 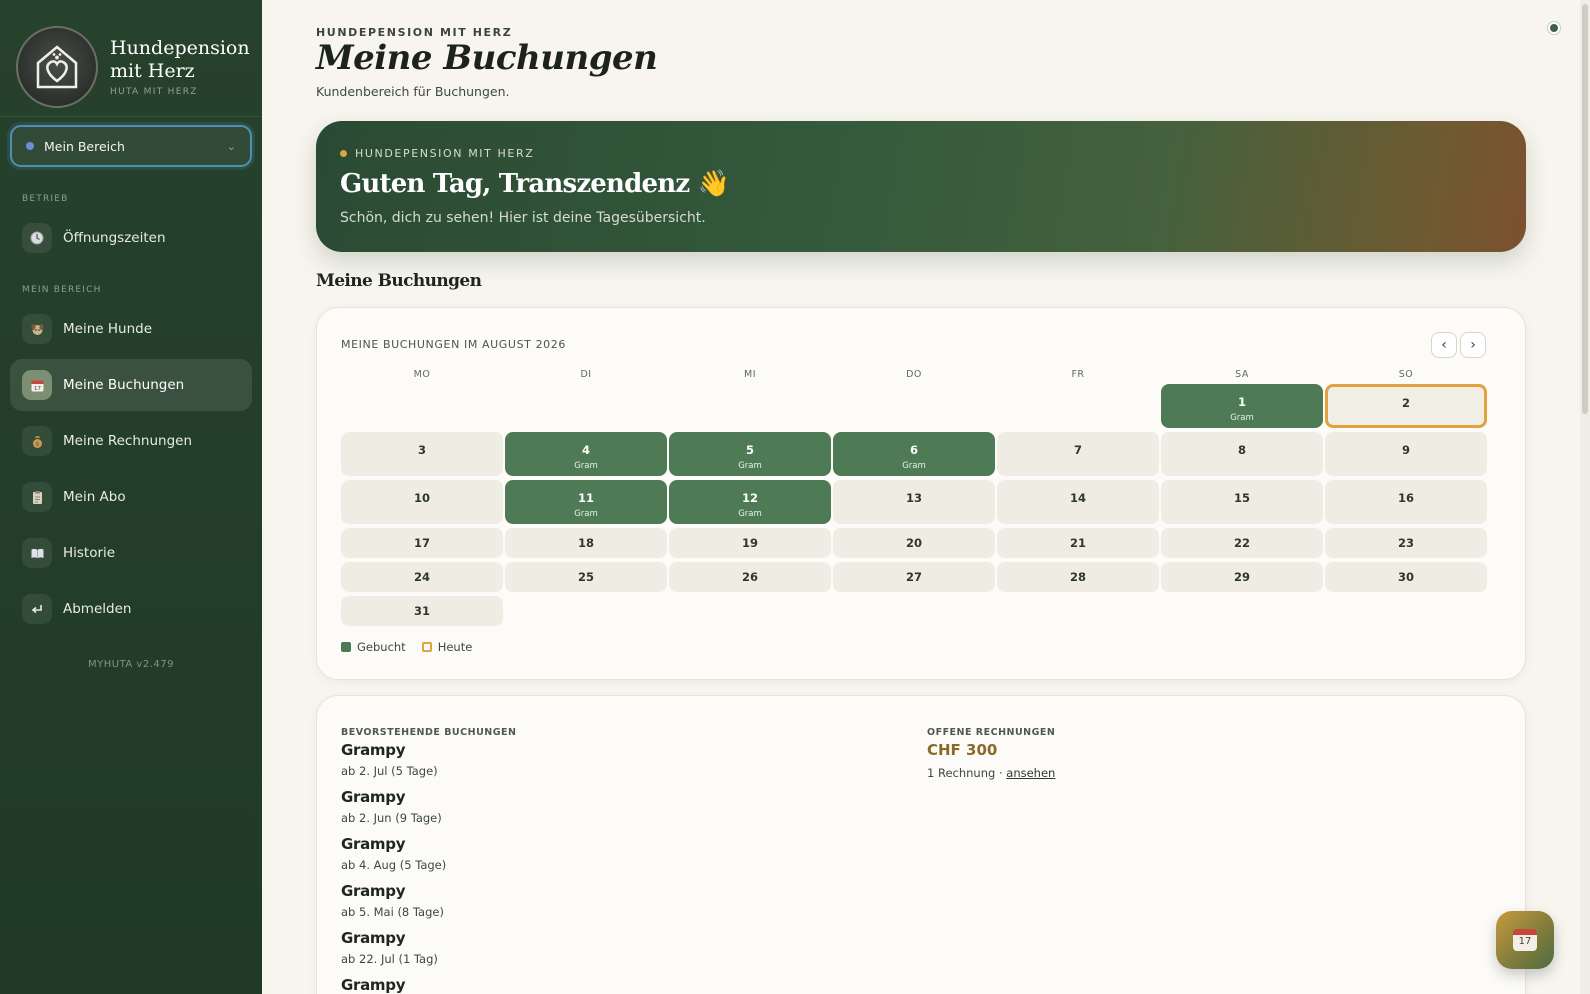 I want to click on page-title: Meine Buchungen, so click(x=487, y=58).